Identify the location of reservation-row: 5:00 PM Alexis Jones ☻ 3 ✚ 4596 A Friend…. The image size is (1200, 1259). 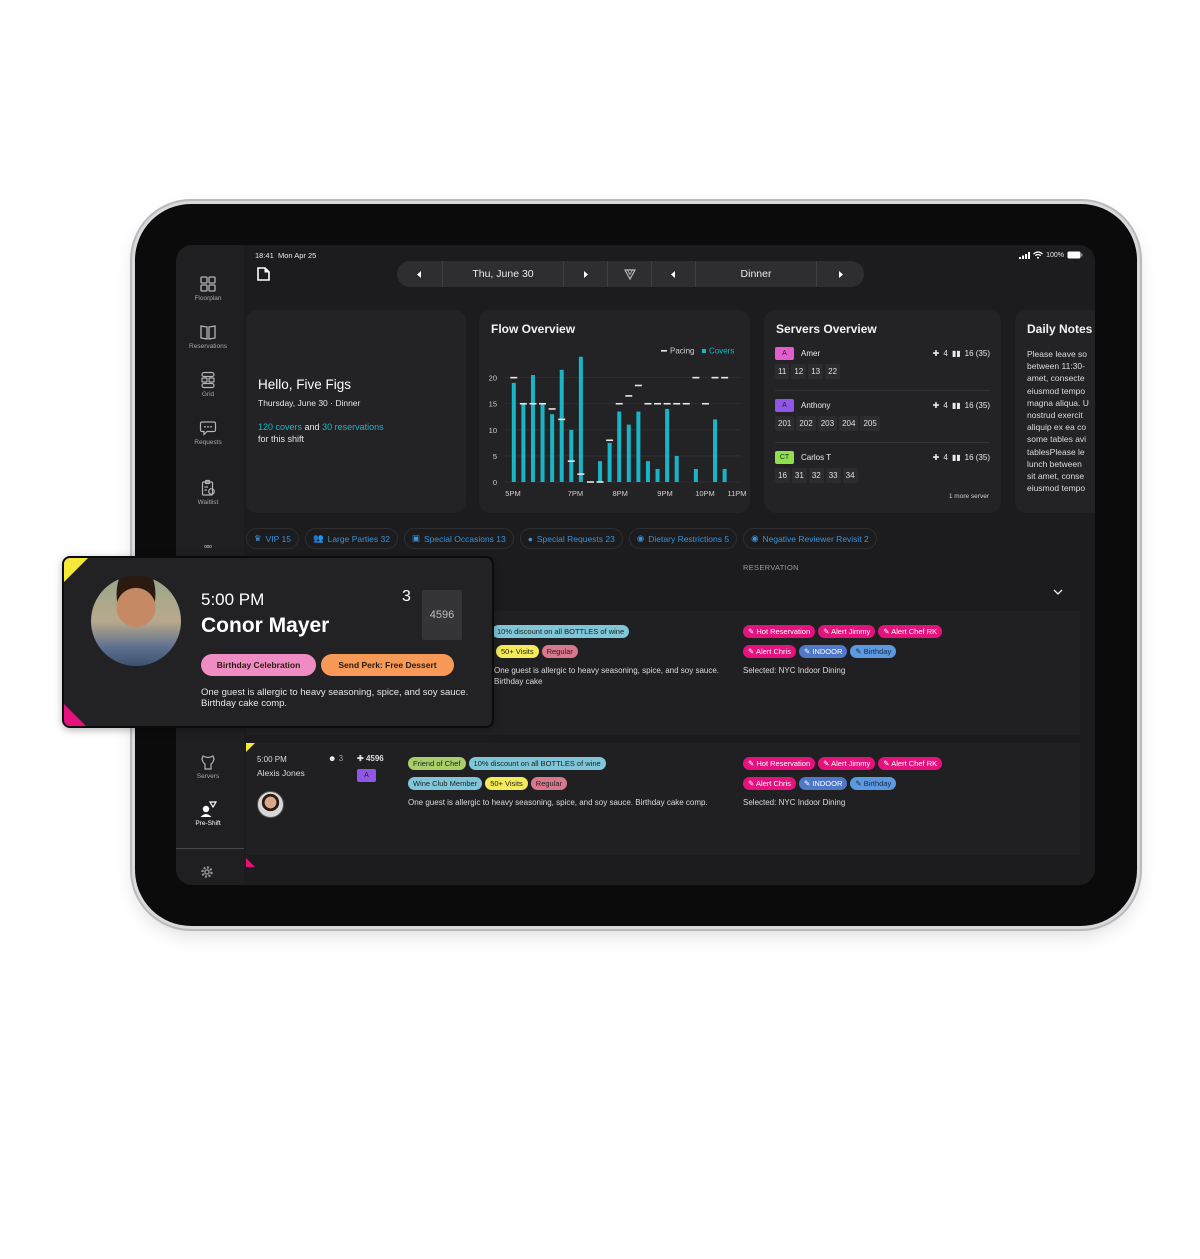
(663, 805).